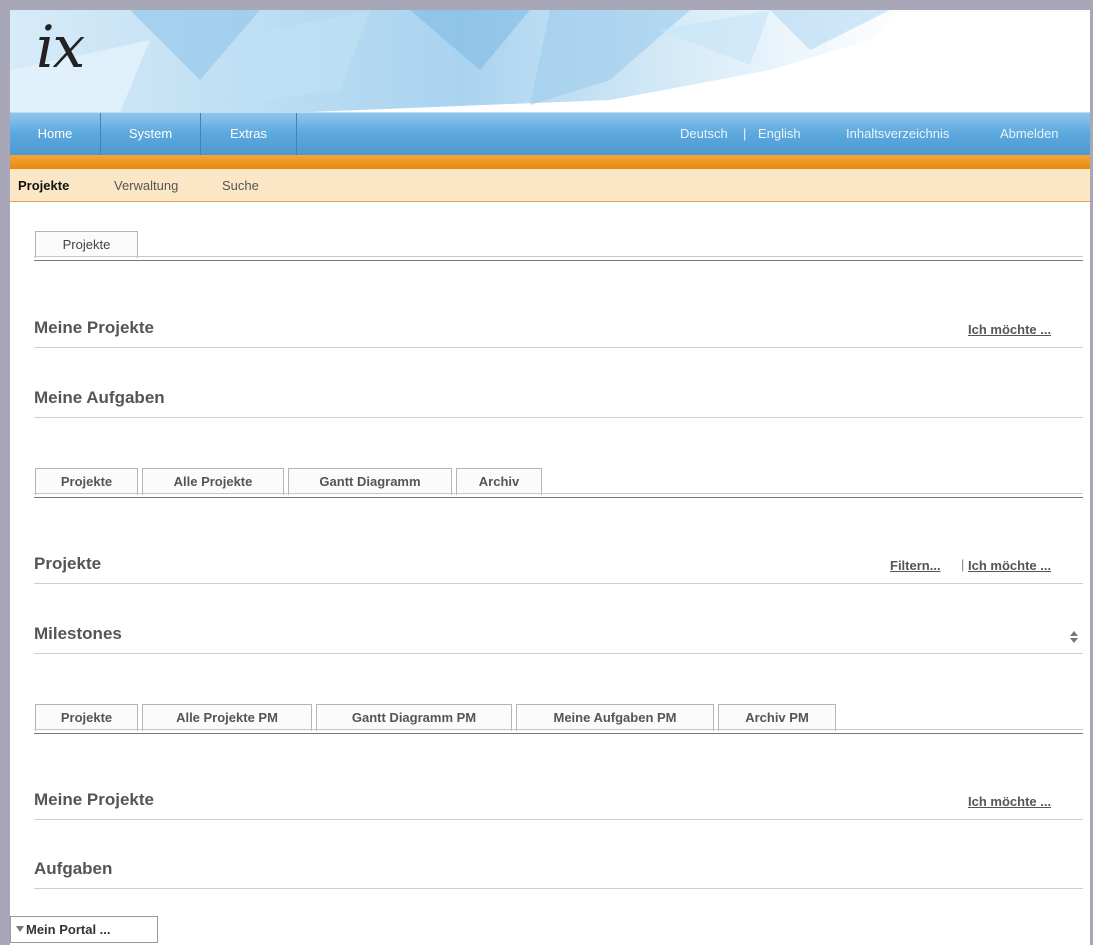 The width and height of the screenshot is (1093, 945). Describe the element at coordinates (68, 563) in the screenshot. I see `section-title: Projekte` at that location.